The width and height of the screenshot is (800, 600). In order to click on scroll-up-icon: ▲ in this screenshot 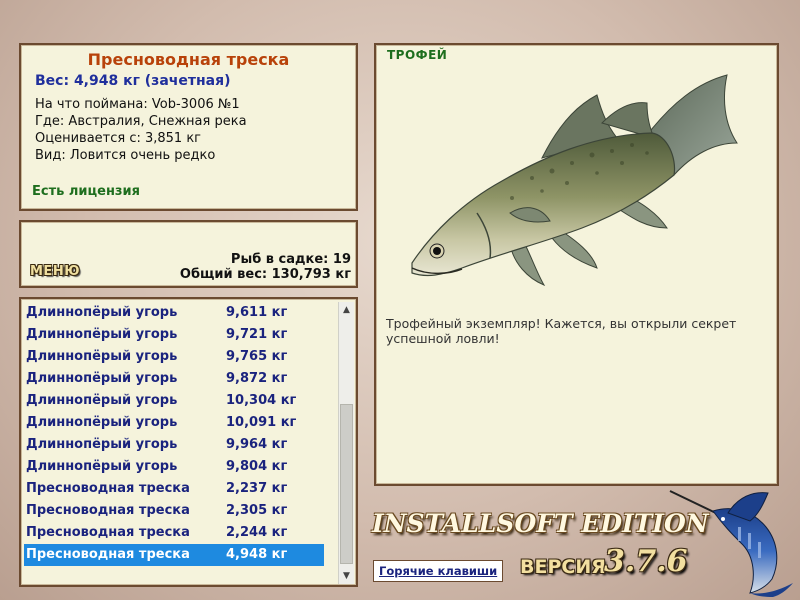, I will do `click(346, 310)`.